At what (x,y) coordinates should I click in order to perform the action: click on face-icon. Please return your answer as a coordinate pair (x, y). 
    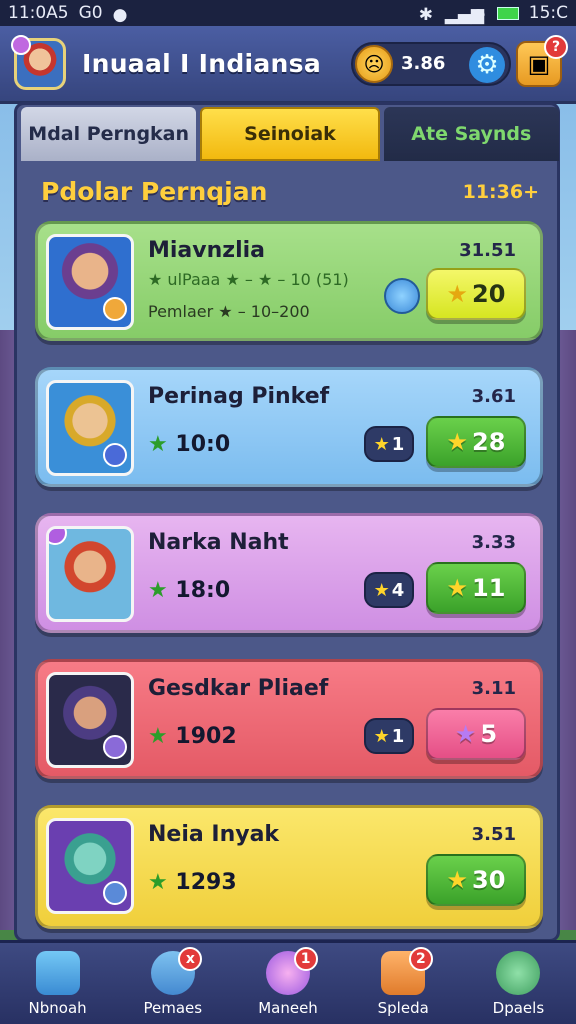
    Looking at the image, I should click on (402, 296).